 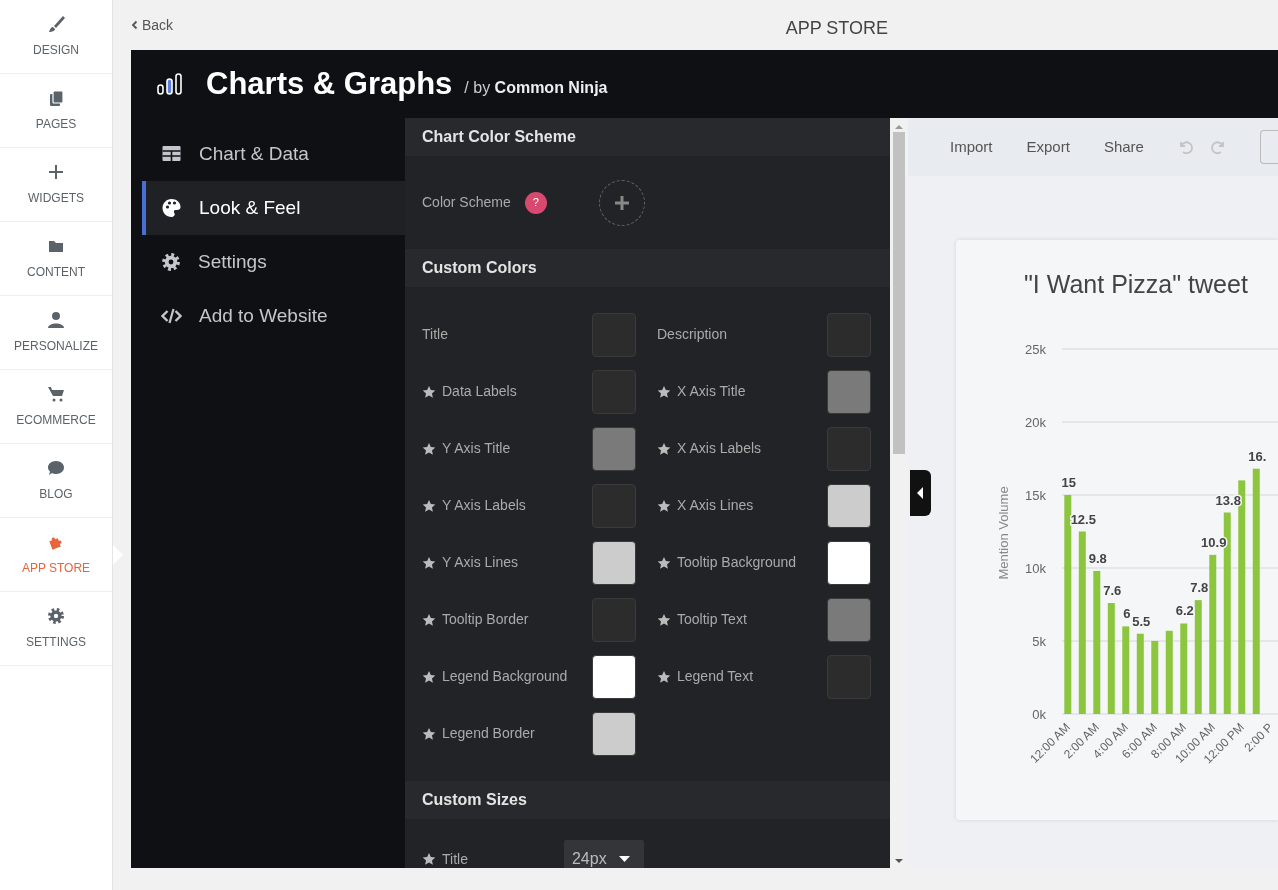 What do you see at coordinates (273, 154) in the screenshot?
I see `nav-item: Chart & Data` at bounding box center [273, 154].